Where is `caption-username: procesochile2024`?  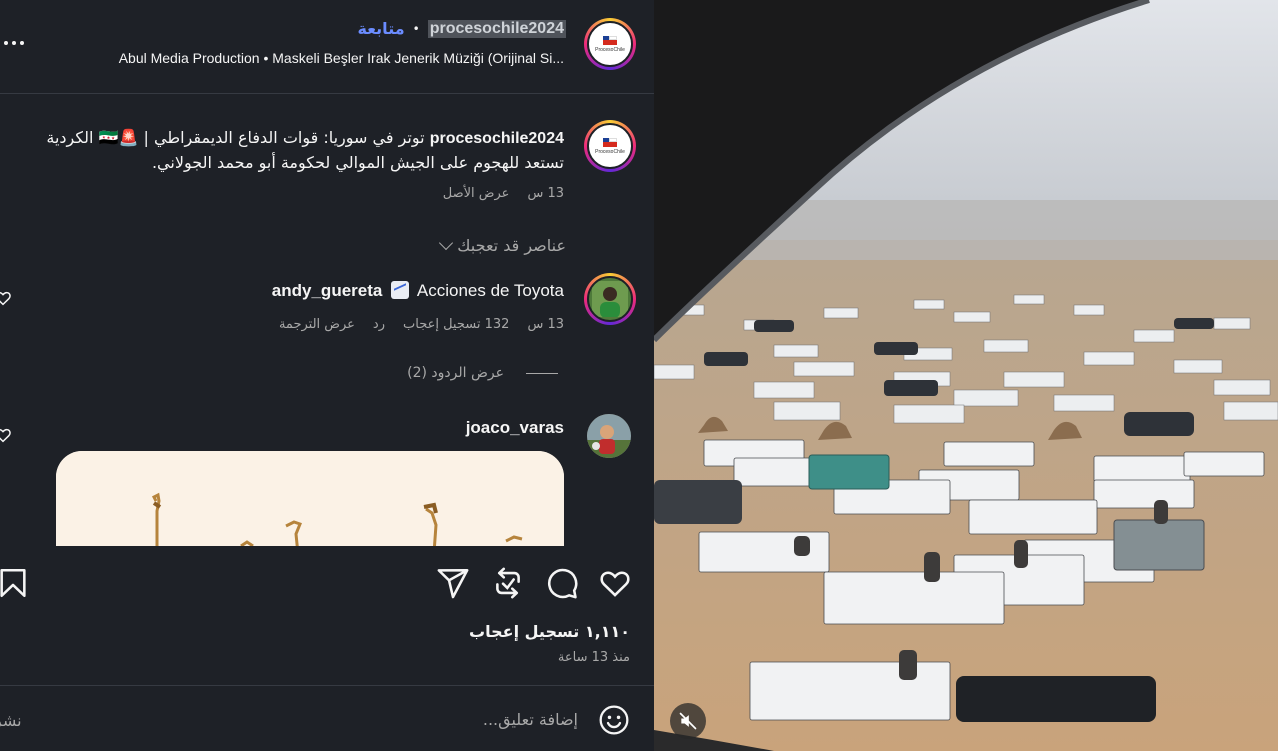 caption-username: procesochile2024 is located at coordinates (497, 138).